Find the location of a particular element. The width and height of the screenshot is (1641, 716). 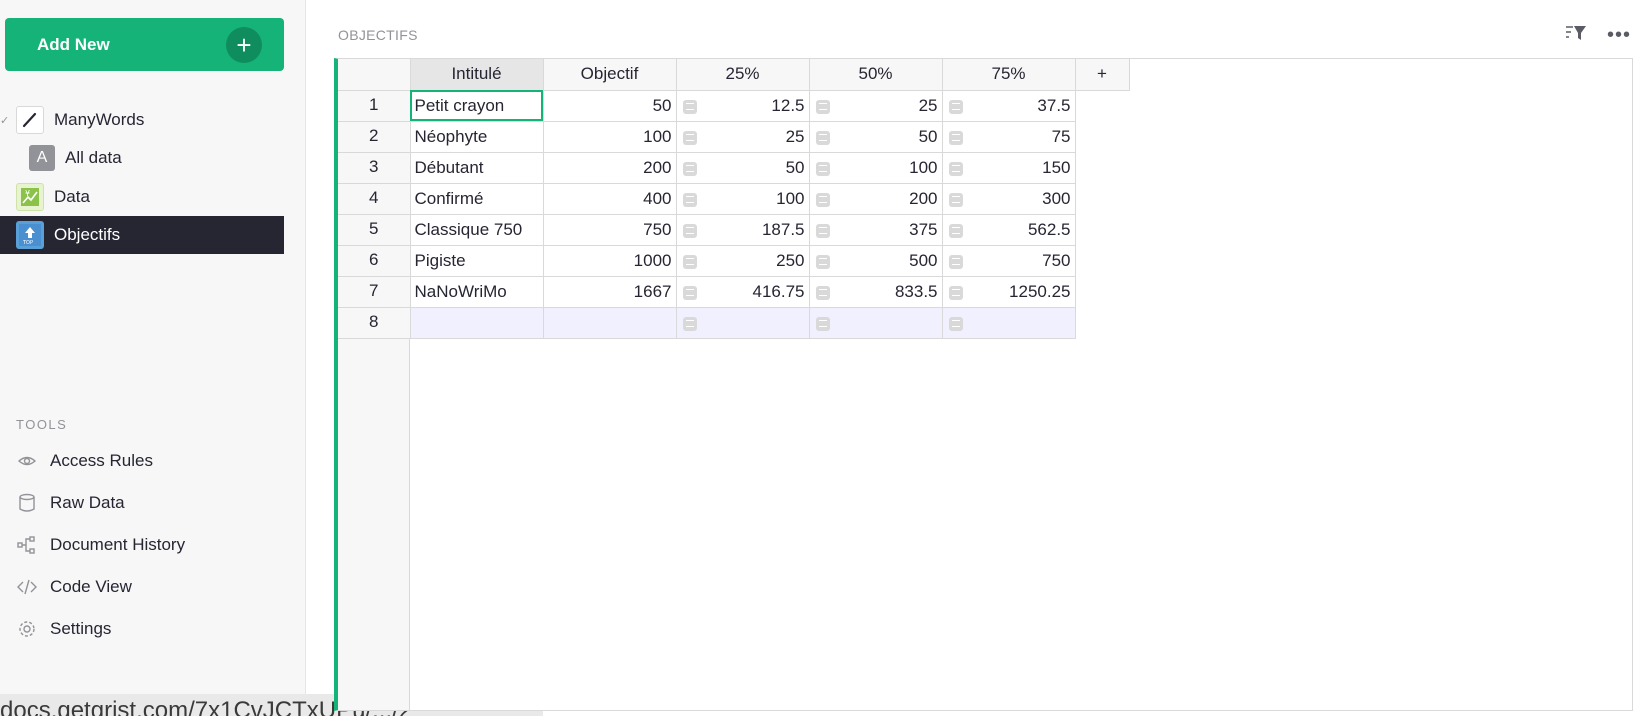

cell-formula: 562.5 is located at coordinates (1009, 230).